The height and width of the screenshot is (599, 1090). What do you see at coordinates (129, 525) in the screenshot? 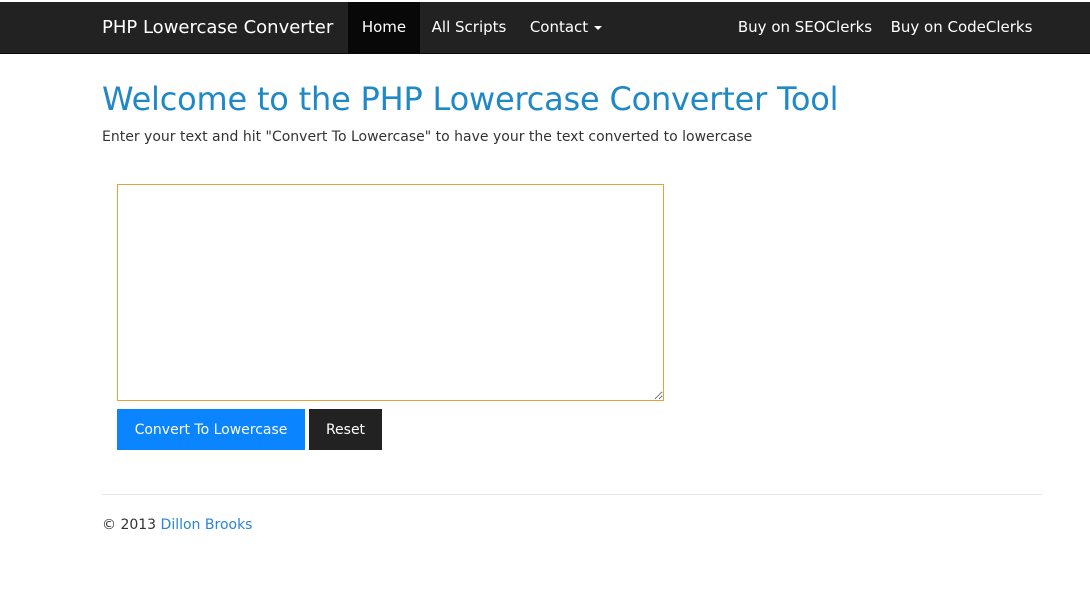
I see `copyright-text: © 2013` at bounding box center [129, 525].